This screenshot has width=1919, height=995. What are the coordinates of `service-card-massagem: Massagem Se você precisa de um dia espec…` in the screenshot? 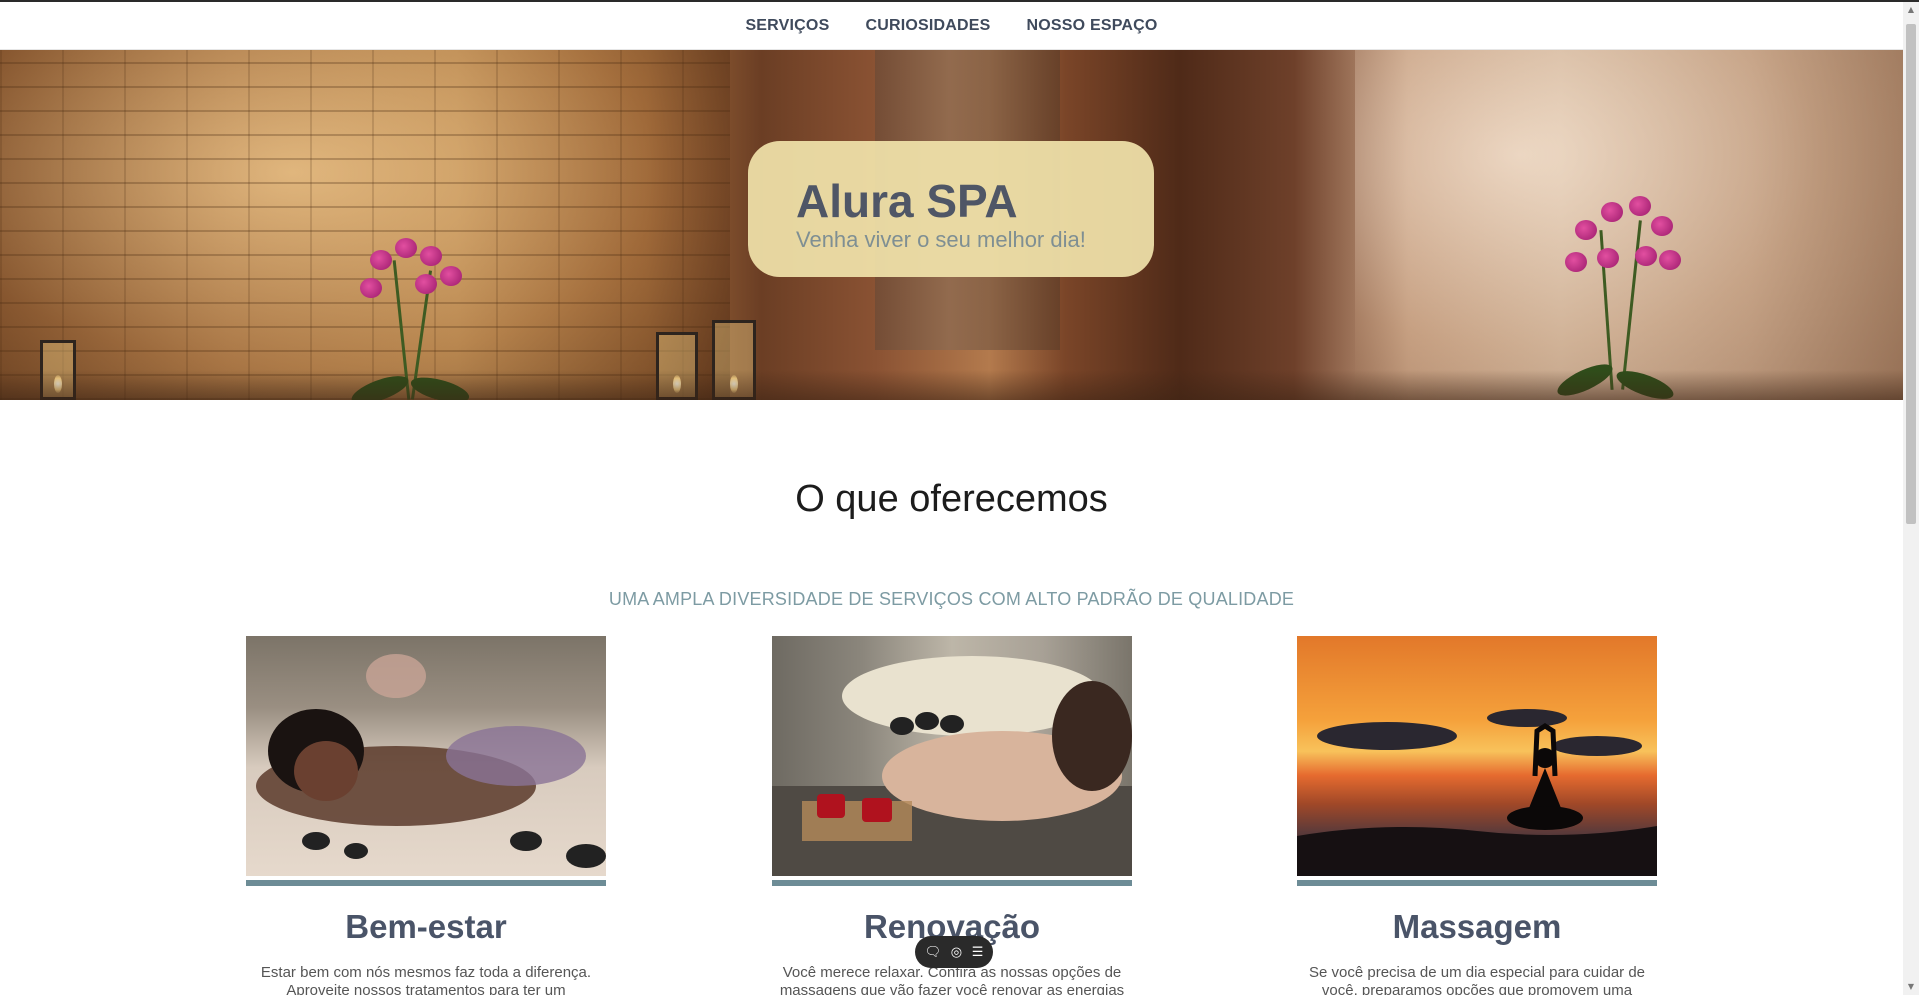 It's located at (1477, 815).